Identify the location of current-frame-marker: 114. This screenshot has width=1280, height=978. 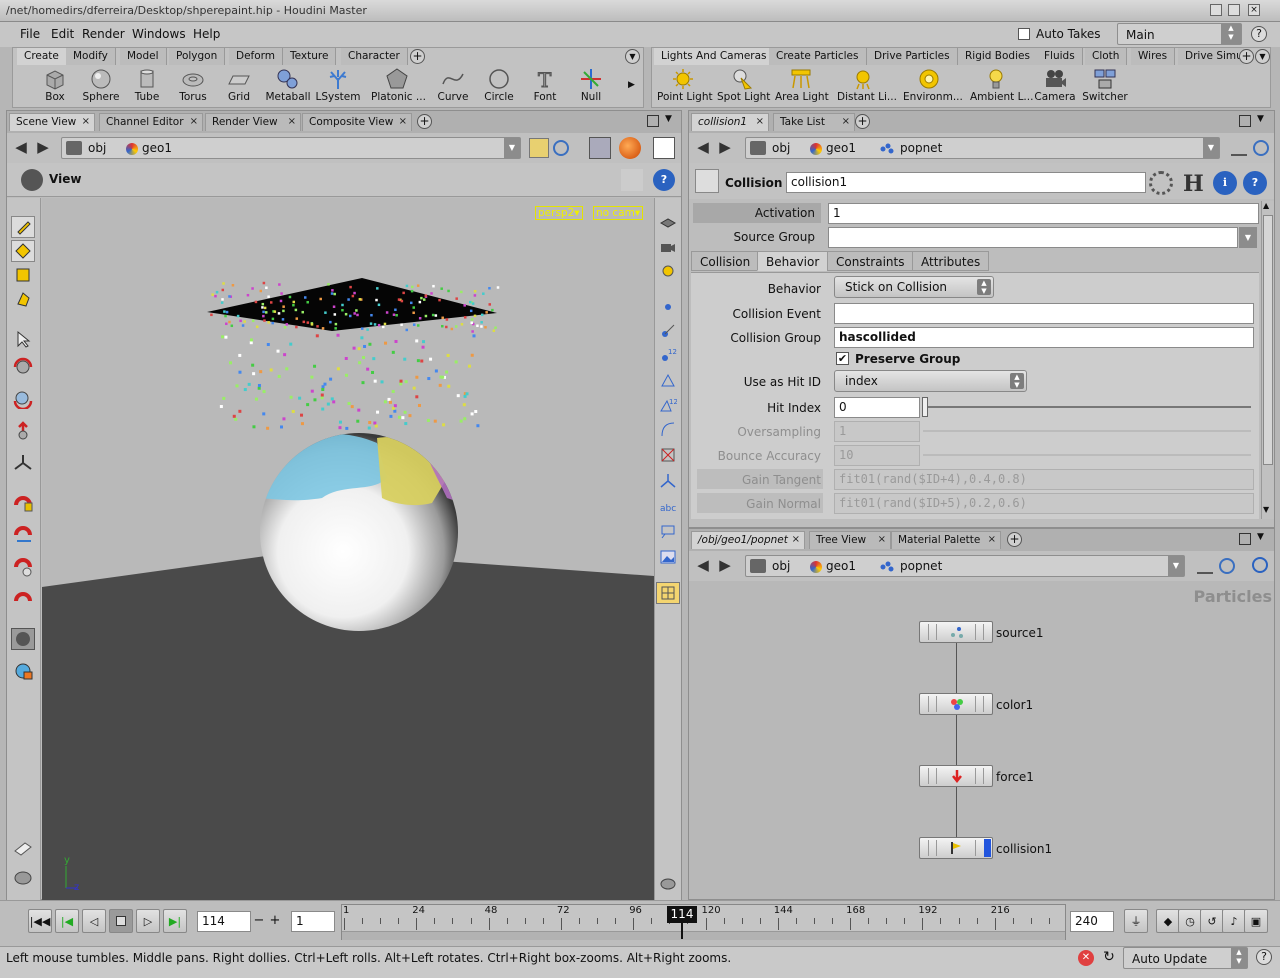
(682, 914).